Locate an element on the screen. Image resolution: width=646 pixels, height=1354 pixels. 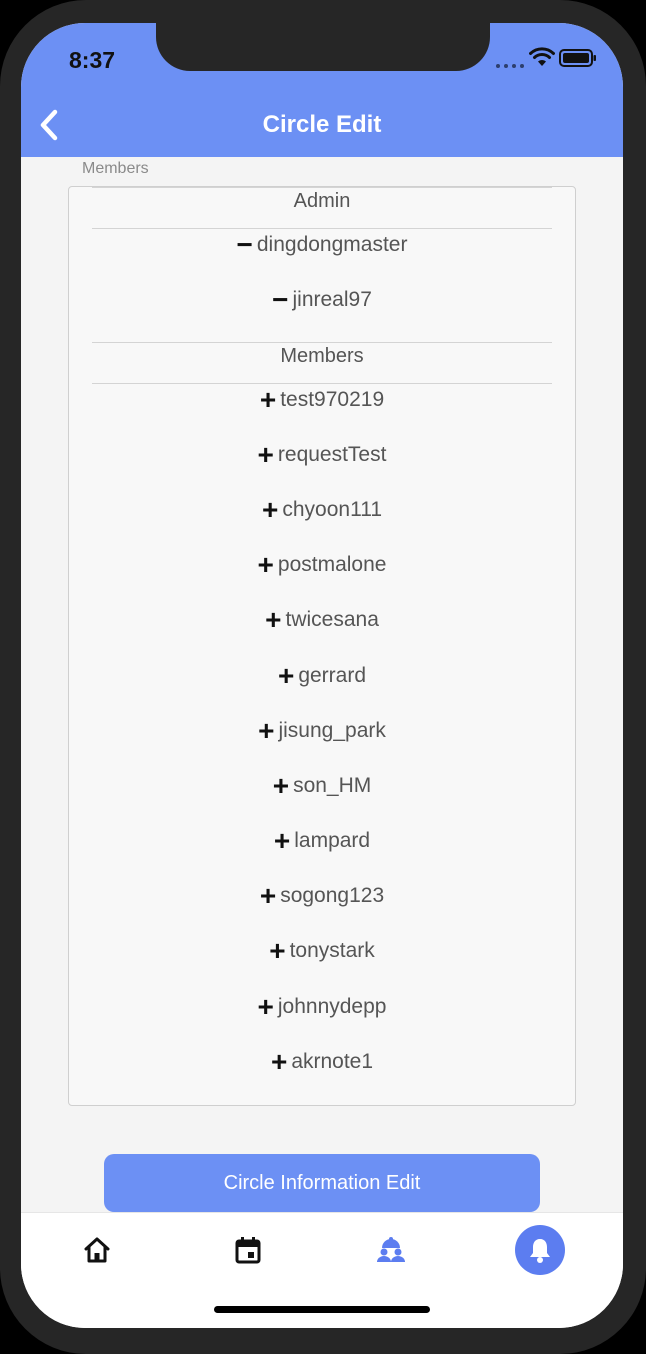
member-row: + lampard is located at coordinates (322, 841).